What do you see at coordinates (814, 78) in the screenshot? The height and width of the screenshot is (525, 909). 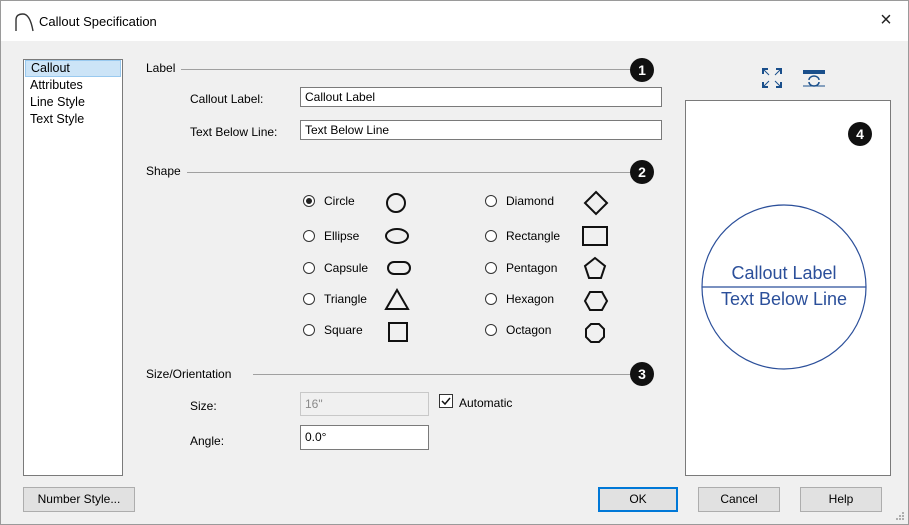 I see `rotate-view-icon` at bounding box center [814, 78].